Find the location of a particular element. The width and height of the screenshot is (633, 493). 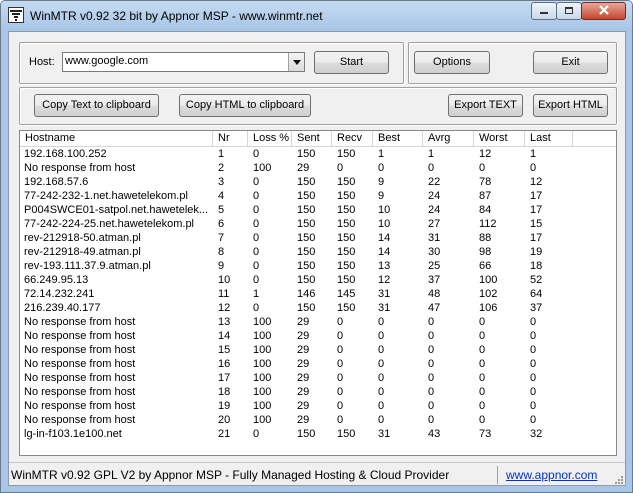

column-header-avrg: Avrg is located at coordinates (448, 138).